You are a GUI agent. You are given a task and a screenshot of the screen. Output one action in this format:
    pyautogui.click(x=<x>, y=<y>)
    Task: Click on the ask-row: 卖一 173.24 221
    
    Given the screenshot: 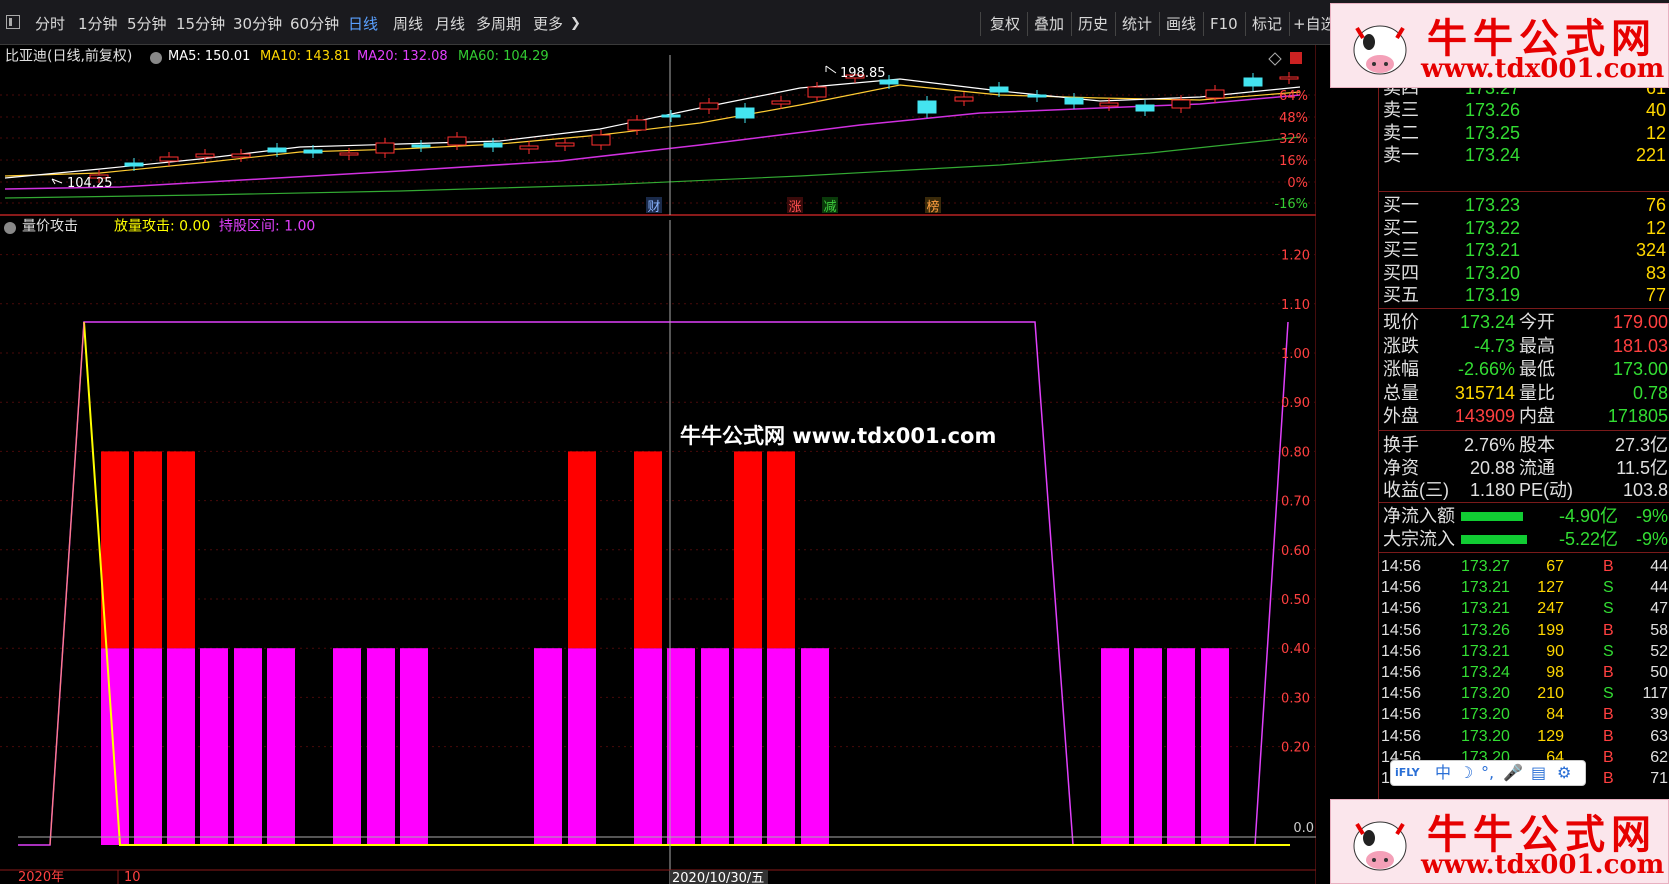 What is the action you would take?
    pyautogui.click(x=1524, y=155)
    